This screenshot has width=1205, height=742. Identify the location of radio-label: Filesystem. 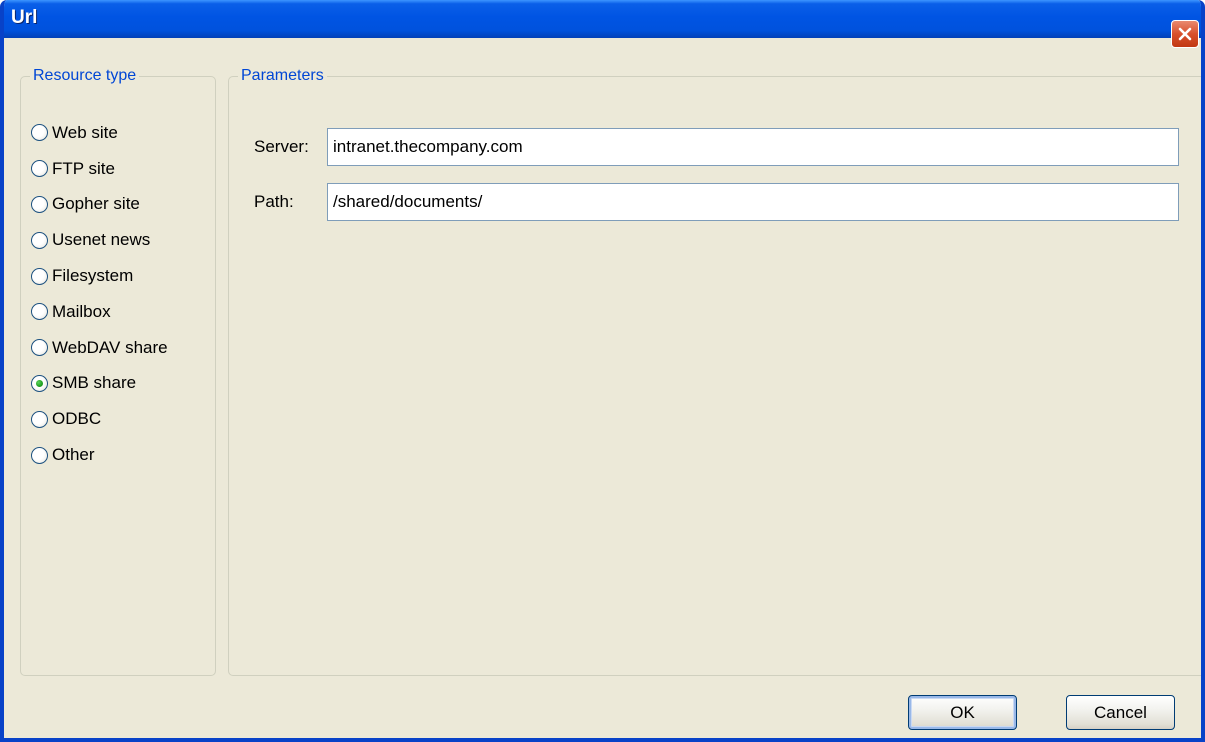
(93, 276).